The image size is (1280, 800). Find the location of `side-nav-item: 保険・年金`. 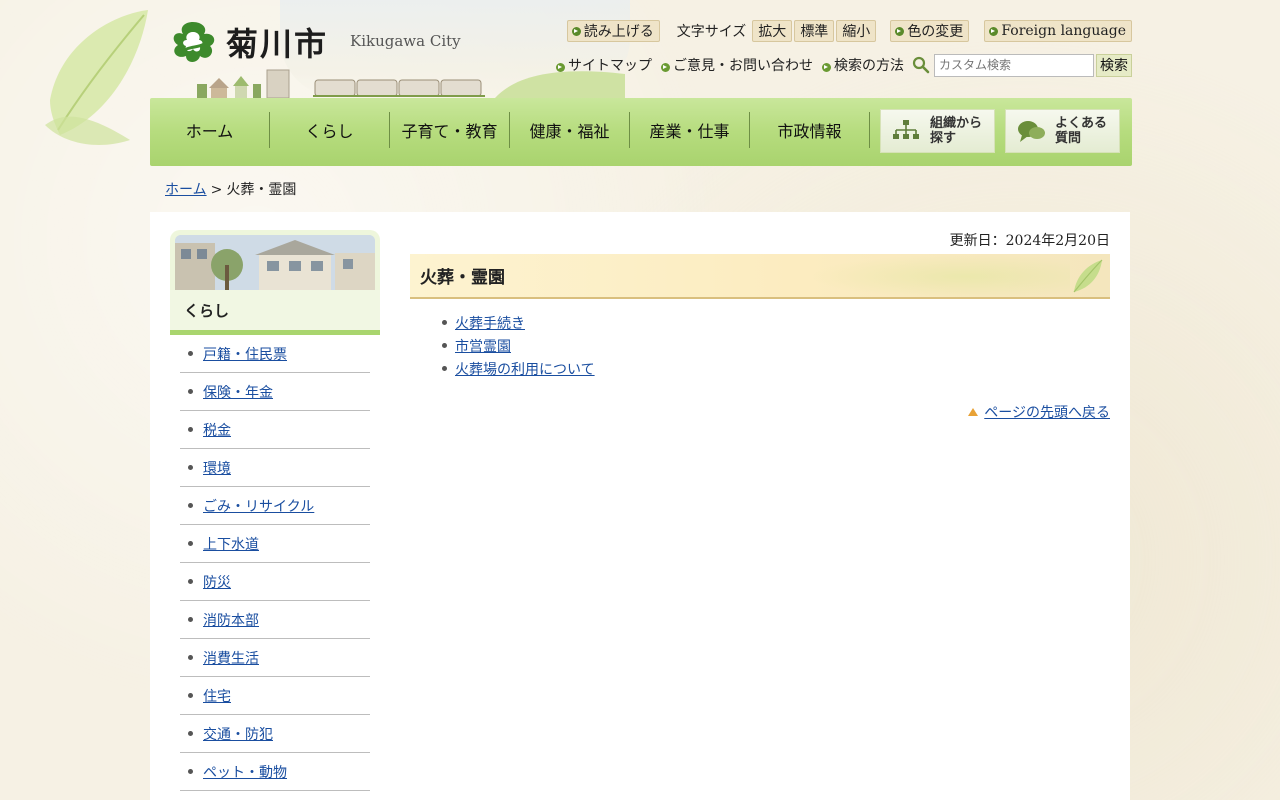

side-nav-item: 保険・年金 is located at coordinates (275, 392).